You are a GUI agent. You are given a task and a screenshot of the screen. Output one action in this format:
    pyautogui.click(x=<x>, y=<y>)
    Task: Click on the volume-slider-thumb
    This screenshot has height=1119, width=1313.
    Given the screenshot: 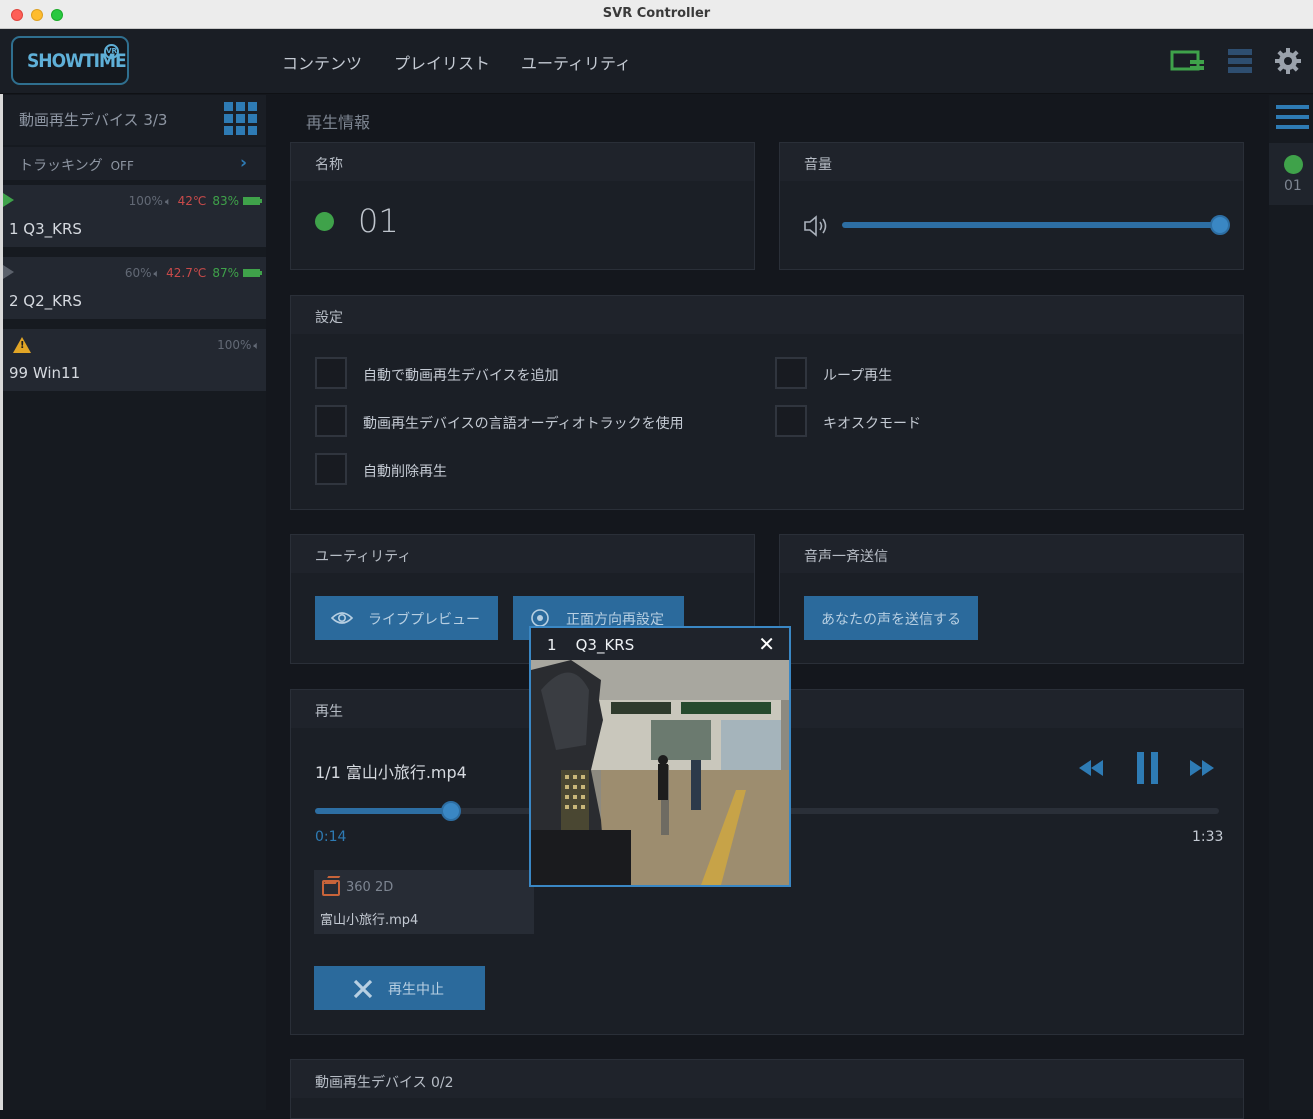 What is the action you would take?
    pyautogui.click(x=1220, y=225)
    